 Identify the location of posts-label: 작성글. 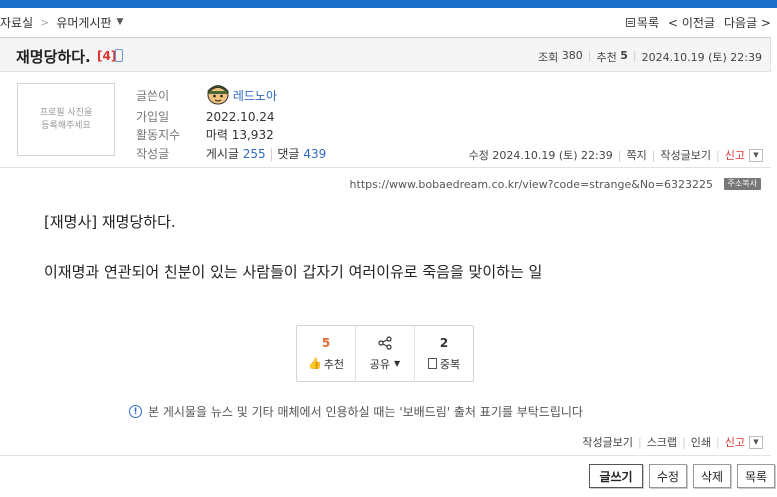
(153, 154).